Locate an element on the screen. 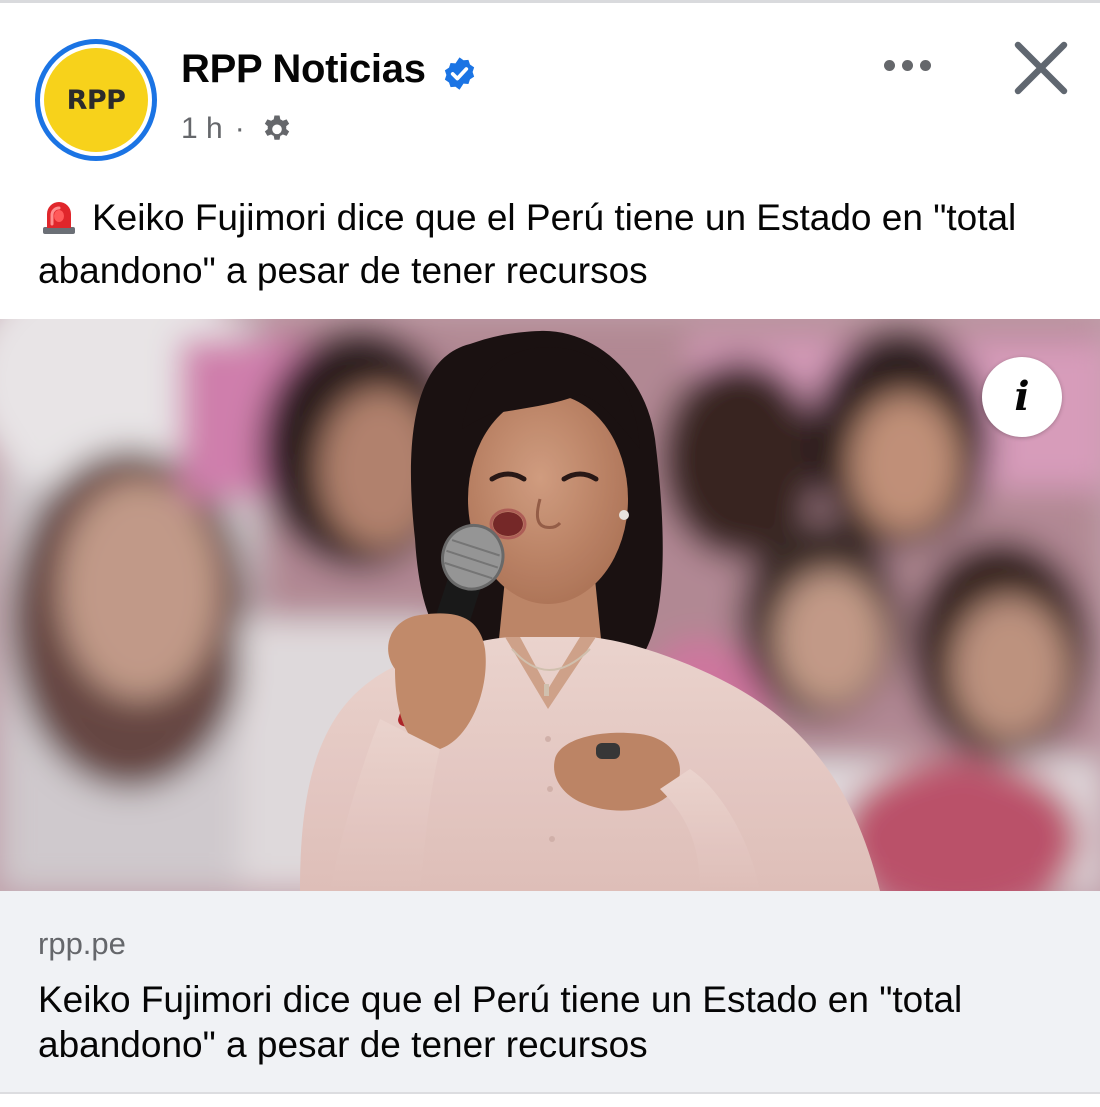 This screenshot has height=1107, width=1100. post-timestamp: 1 h is located at coordinates (202, 129).